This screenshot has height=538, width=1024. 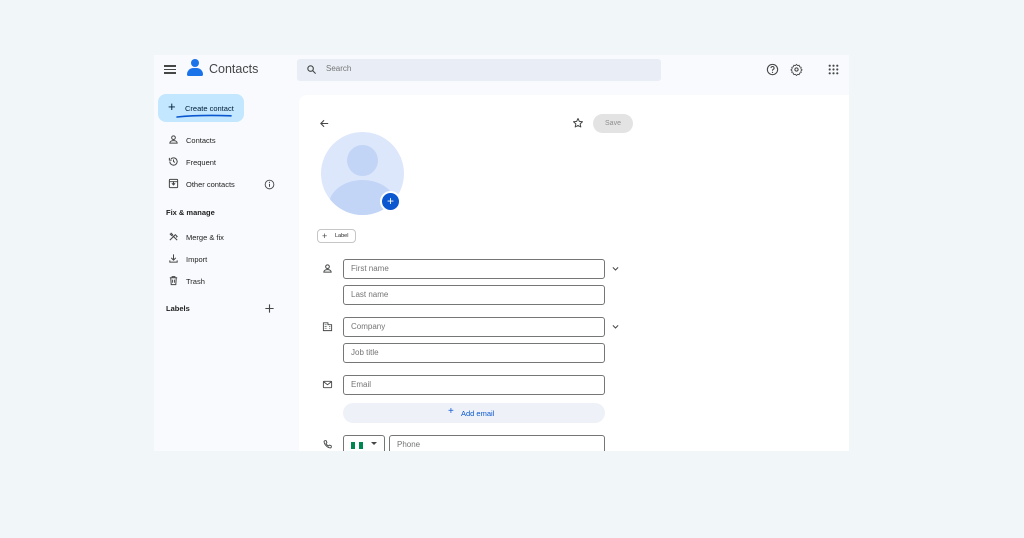 I want to click on job-title-field, so click(x=474, y=353).